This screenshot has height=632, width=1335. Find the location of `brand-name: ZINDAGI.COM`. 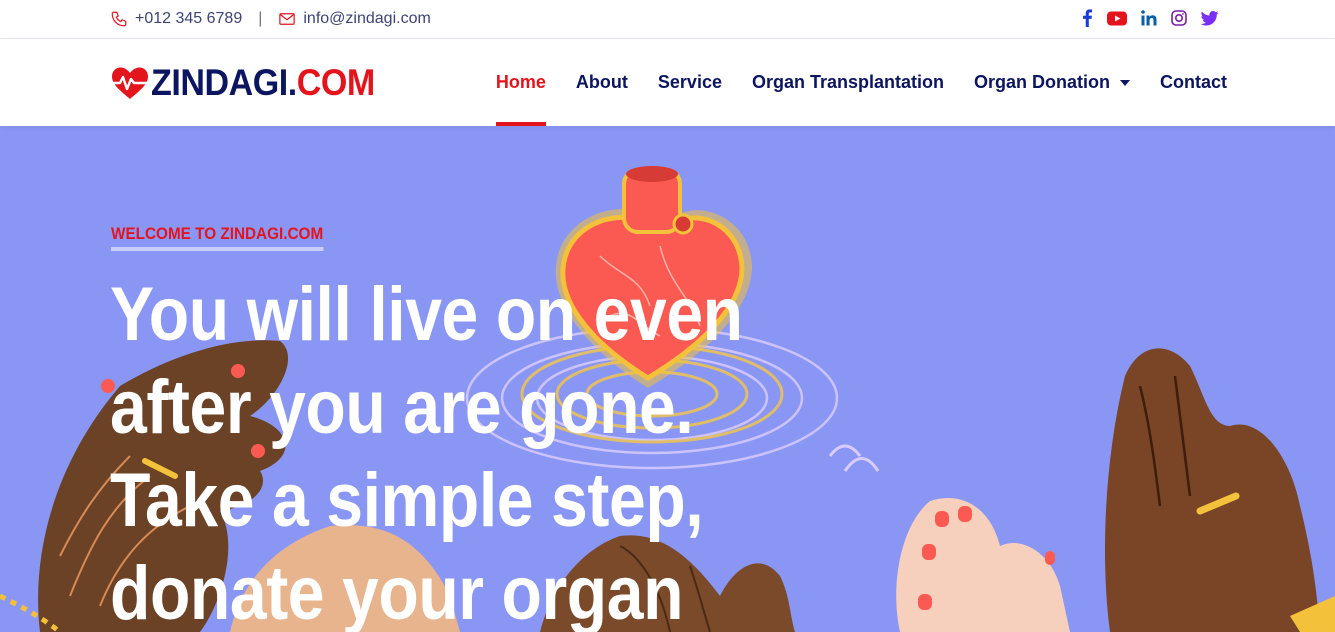

brand-name: ZINDAGI.COM is located at coordinates (263, 83).